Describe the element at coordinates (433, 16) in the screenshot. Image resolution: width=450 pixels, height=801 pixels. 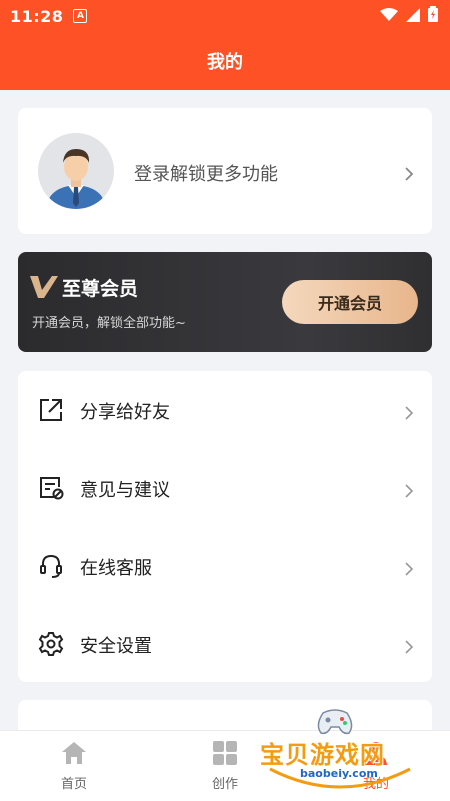
I see `battery-icon` at that location.